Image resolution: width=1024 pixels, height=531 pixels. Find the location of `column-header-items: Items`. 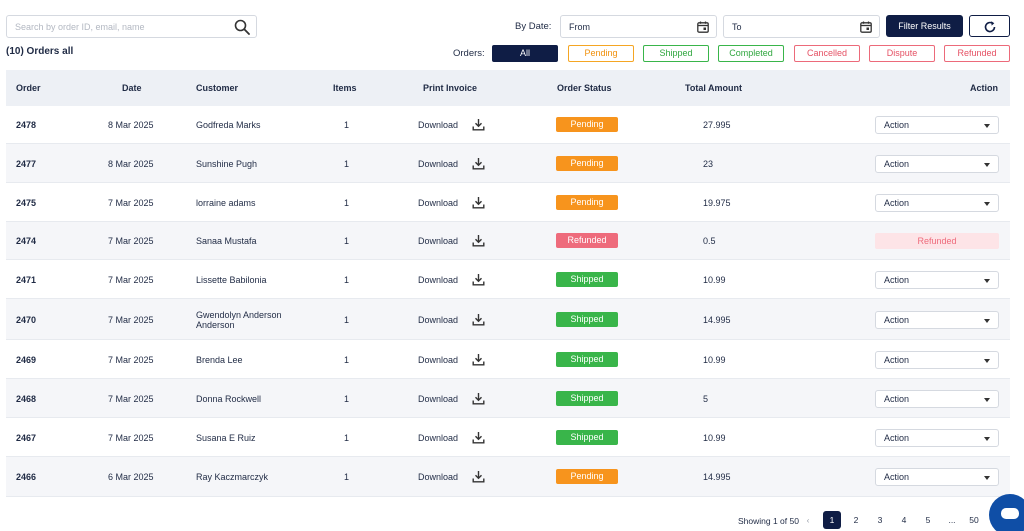

column-header-items: Items is located at coordinates (345, 88).